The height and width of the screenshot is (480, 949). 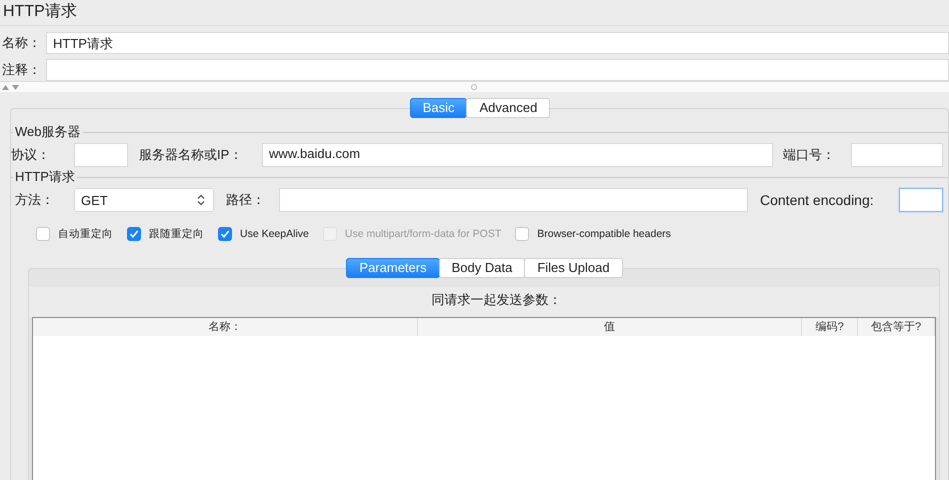 I want to click on tab: Advanced, so click(x=508, y=108).